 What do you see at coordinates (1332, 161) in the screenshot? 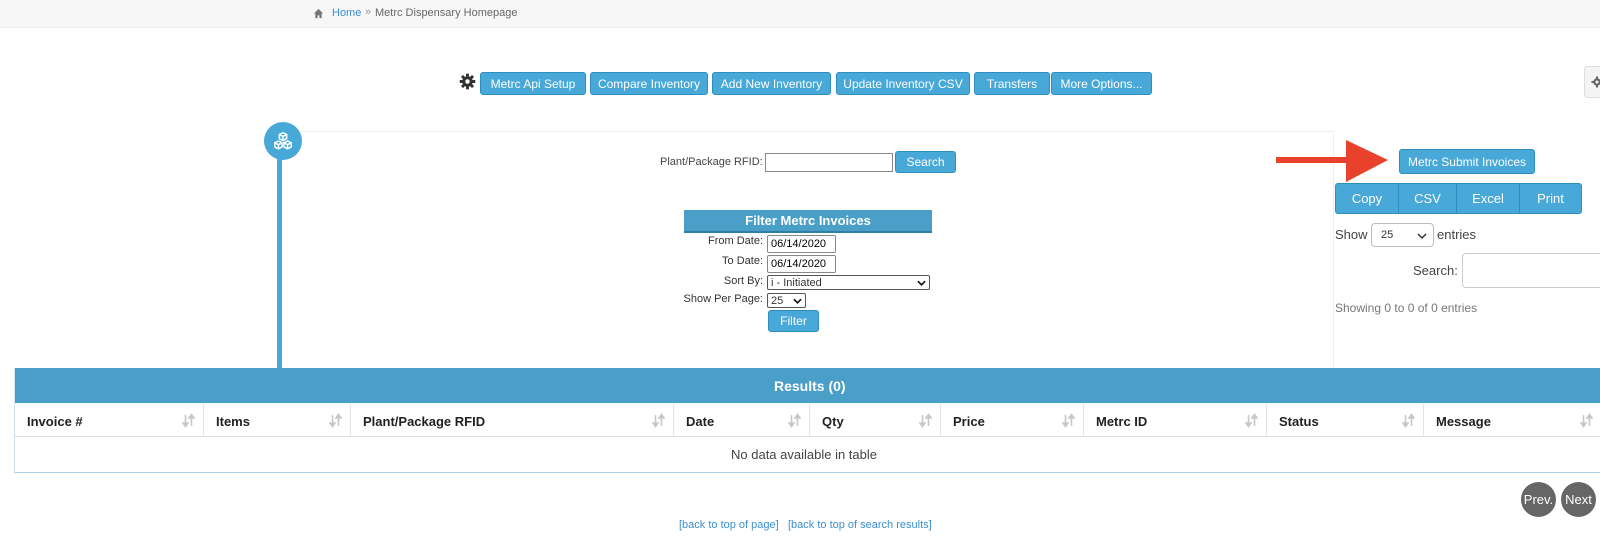
I see `red-arrow-annotation` at bounding box center [1332, 161].